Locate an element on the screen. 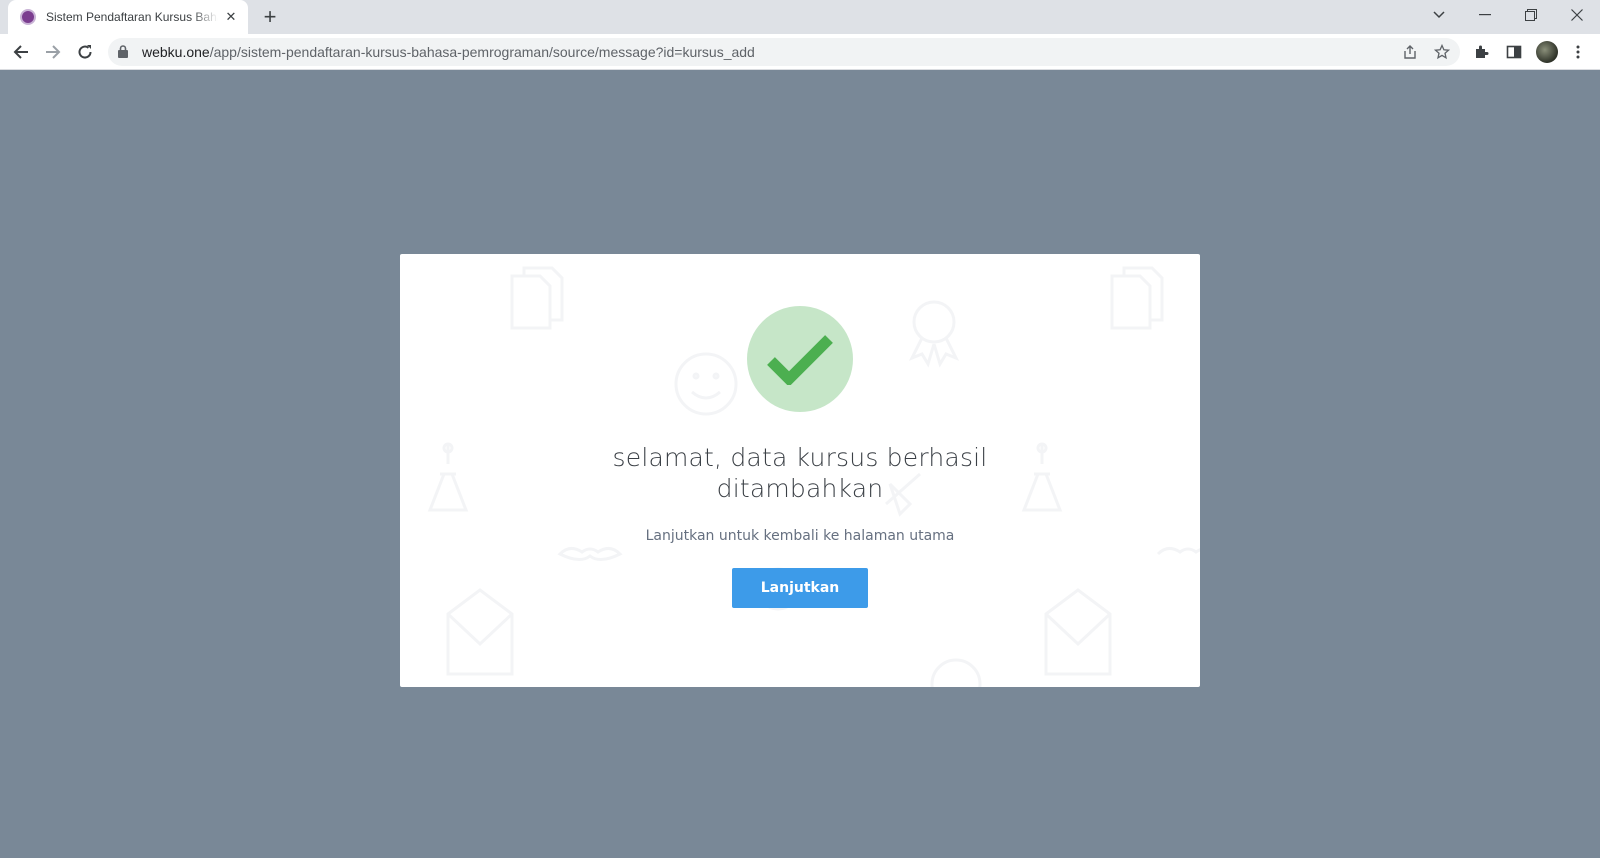 The width and height of the screenshot is (1600, 858). reload-button is located at coordinates (85, 52).